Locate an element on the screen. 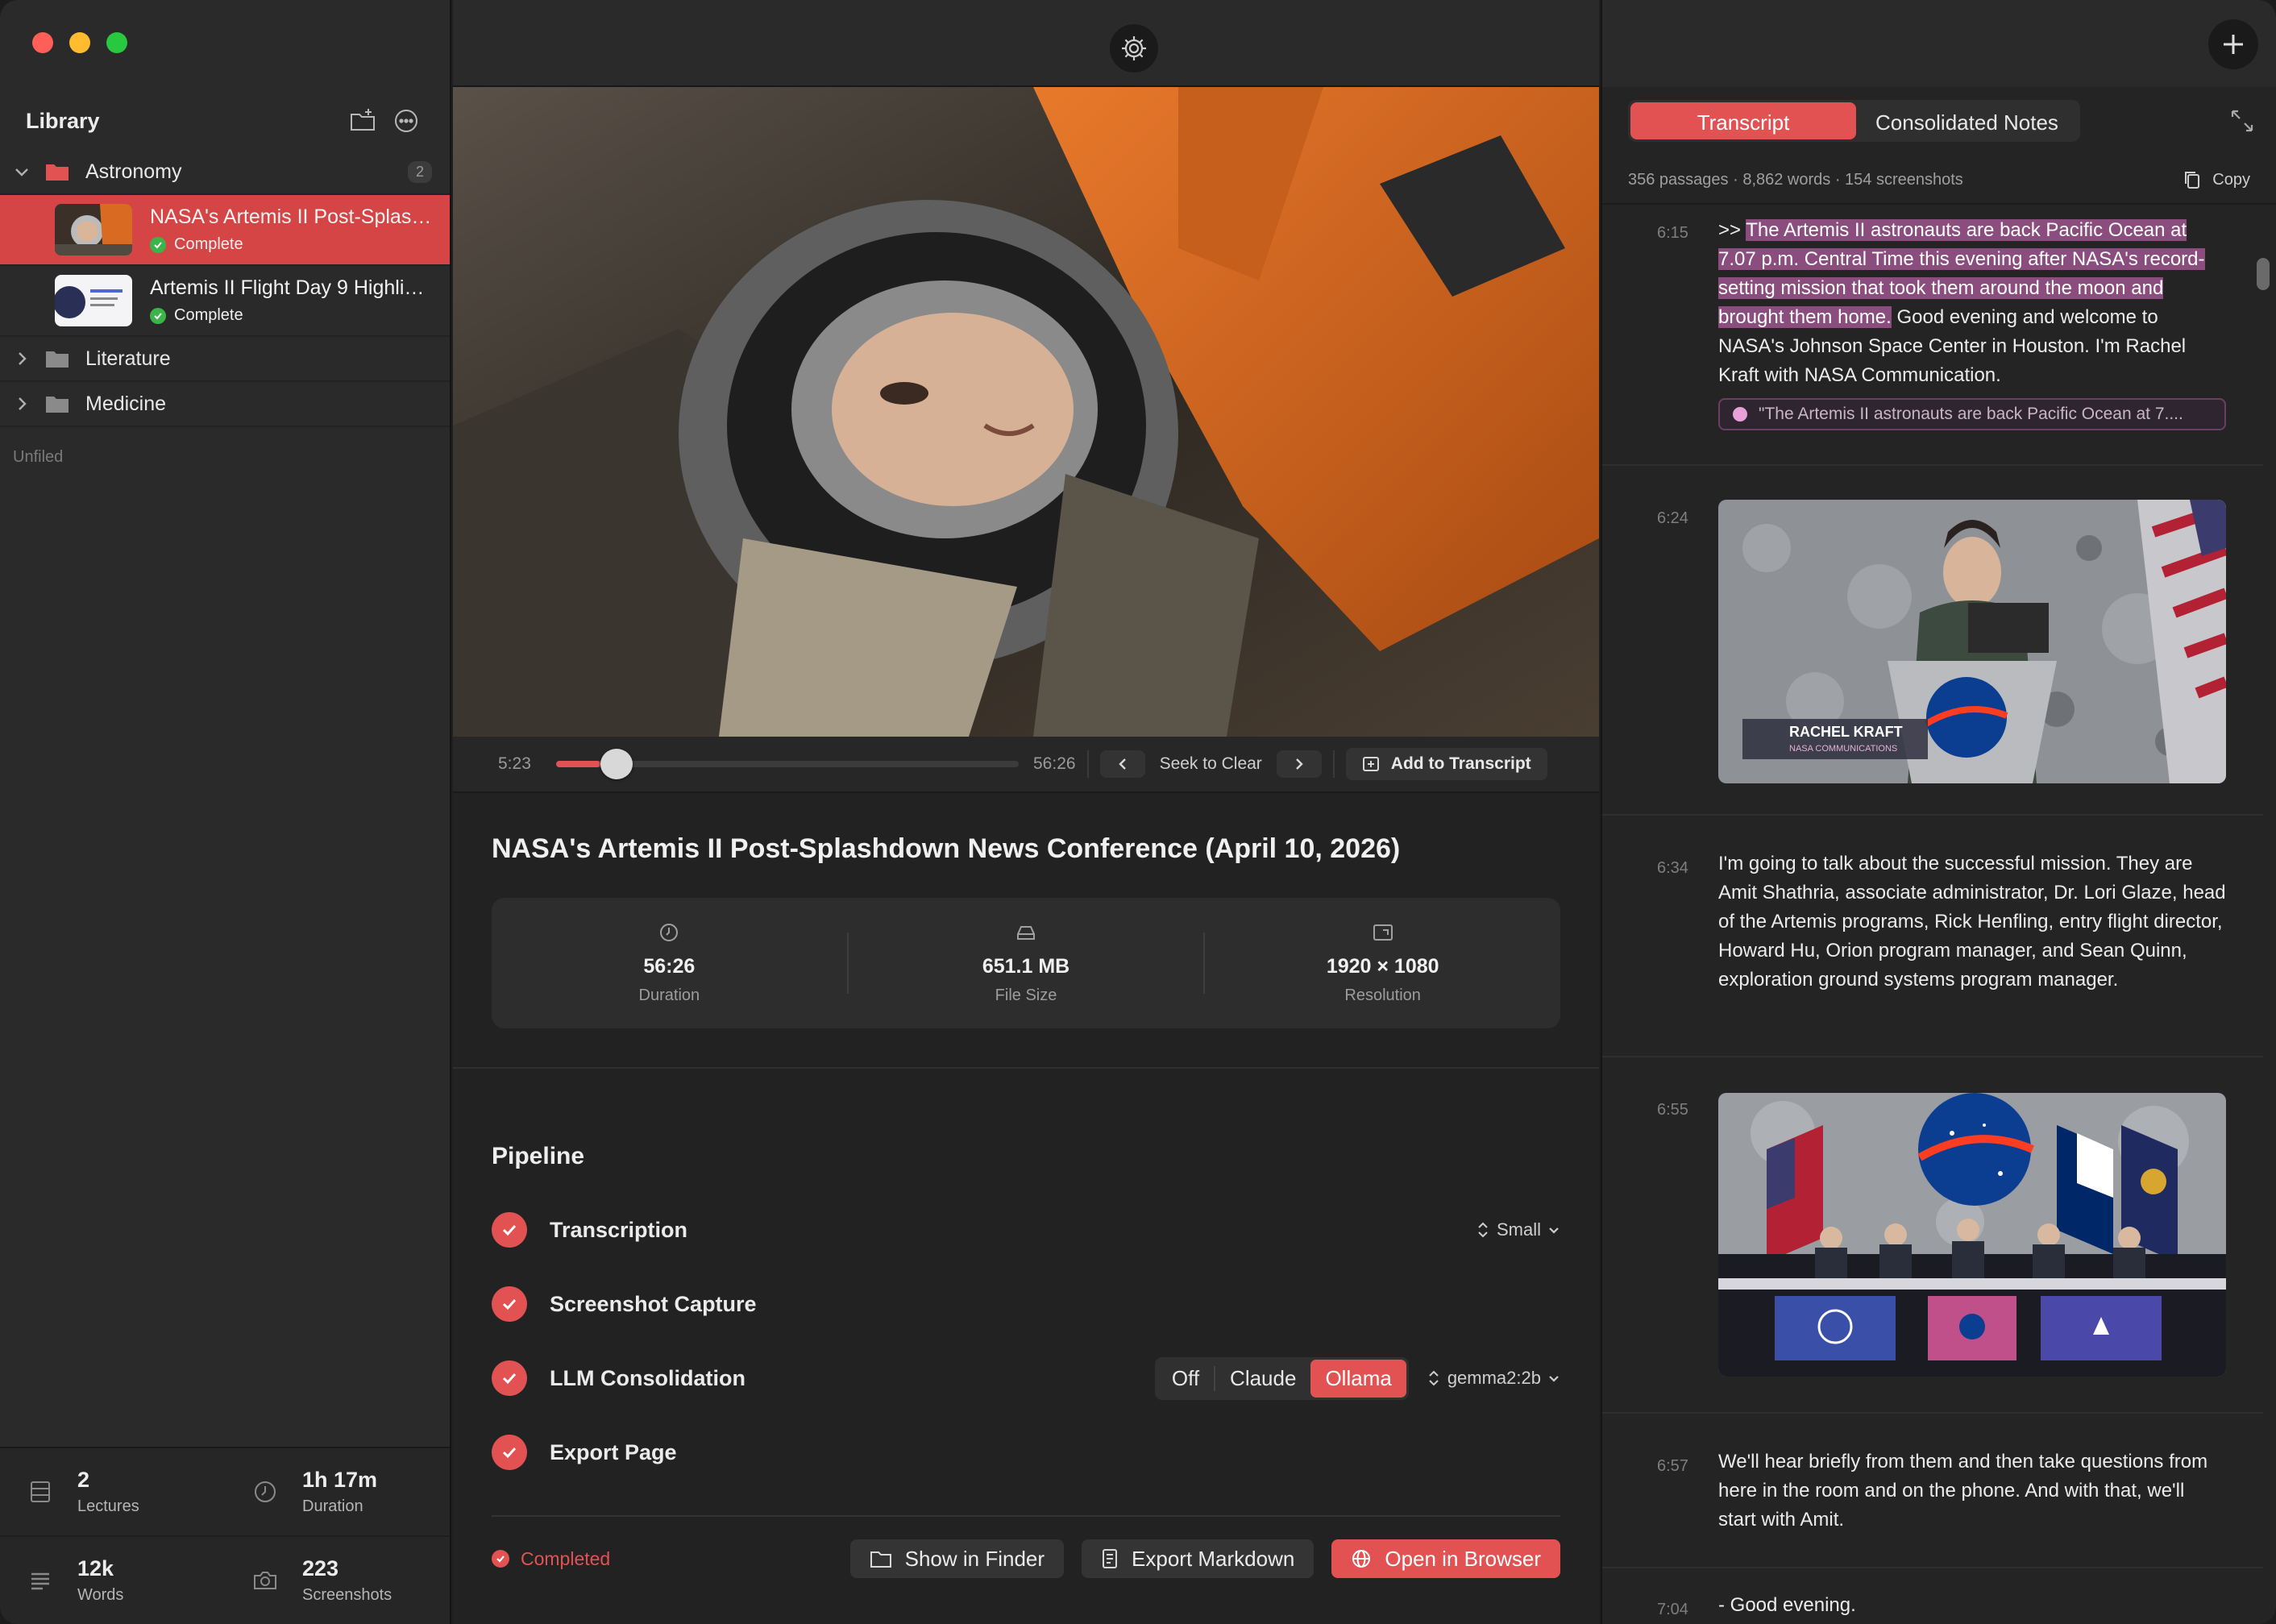  minimize-window-button is located at coordinates (79, 42).